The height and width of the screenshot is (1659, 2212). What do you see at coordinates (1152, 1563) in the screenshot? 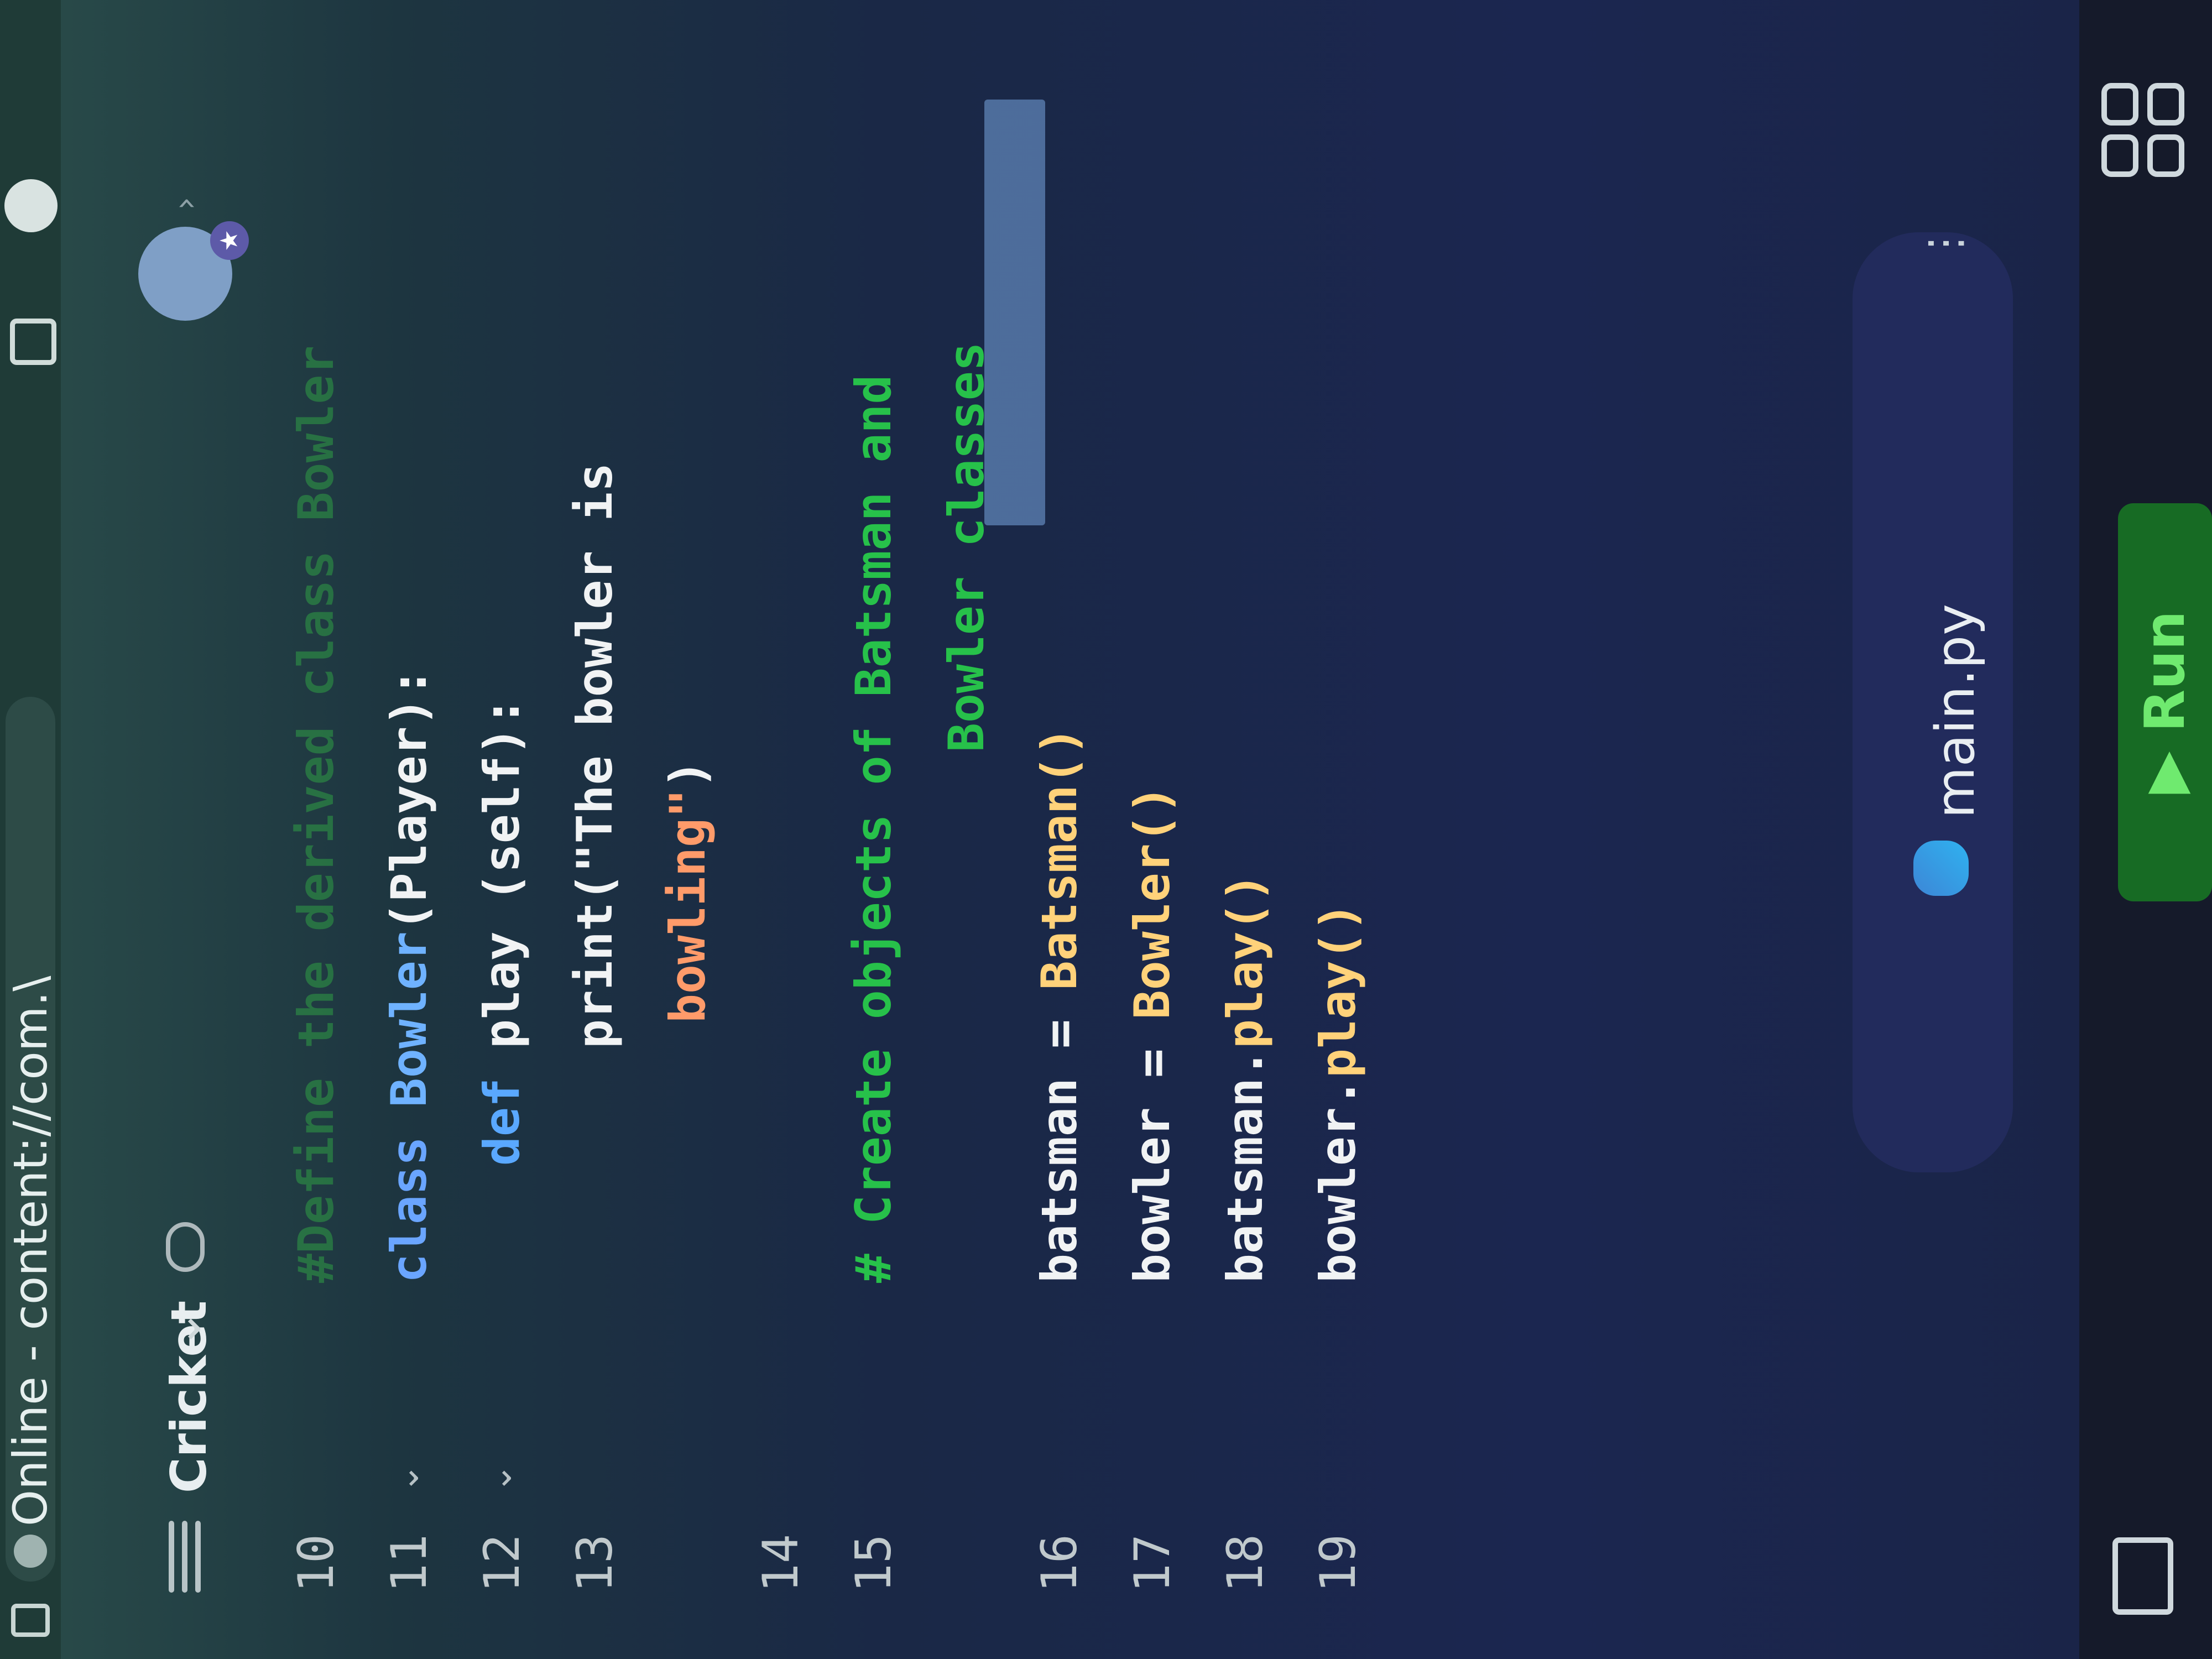
I see `line-number: 17` at bounding box center [1152, 1563].